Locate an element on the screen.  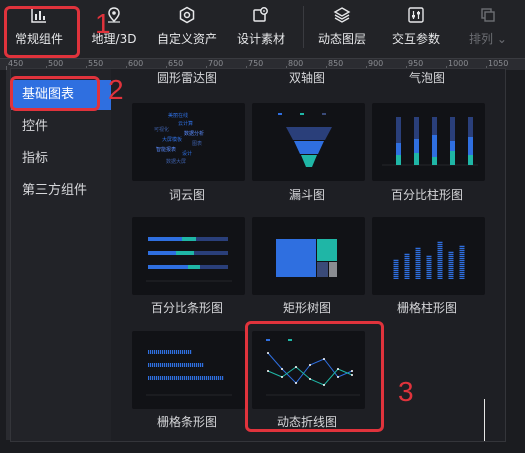
chart-title-radar: 圆形雷达图 is located at coordinates (187, 77).